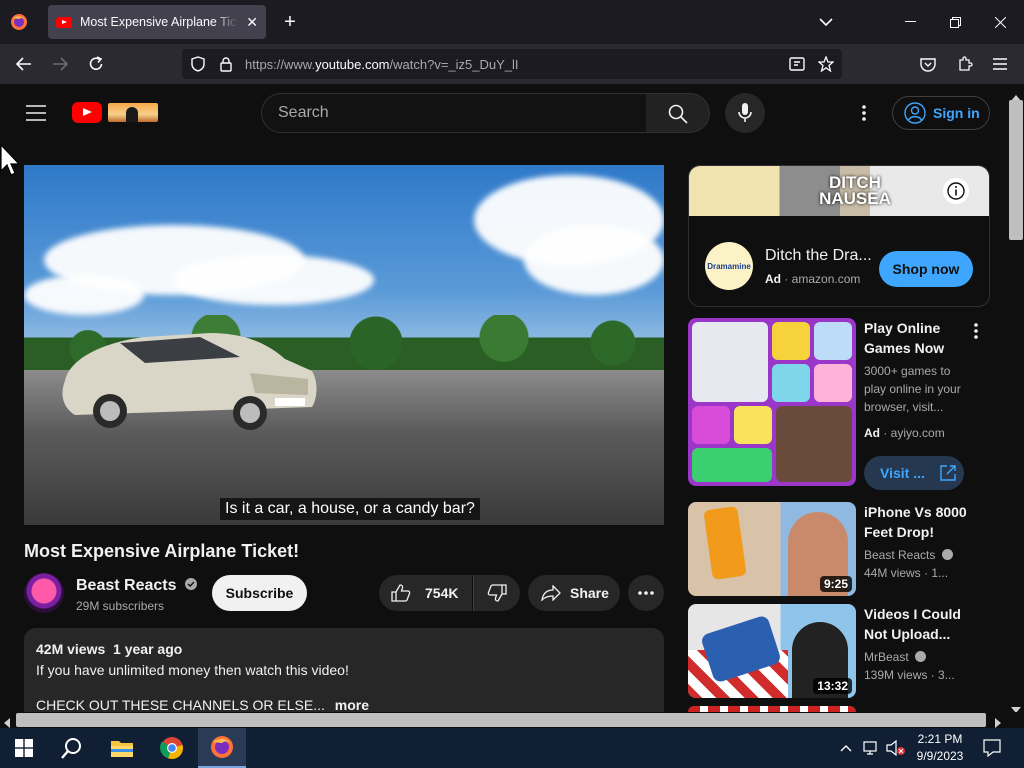 This screenshot has width=1024, height=768. Describe the element at coordinates (923, 338) in the screenshot. I see `ad-games-title: Play Online Games Now` at that location.